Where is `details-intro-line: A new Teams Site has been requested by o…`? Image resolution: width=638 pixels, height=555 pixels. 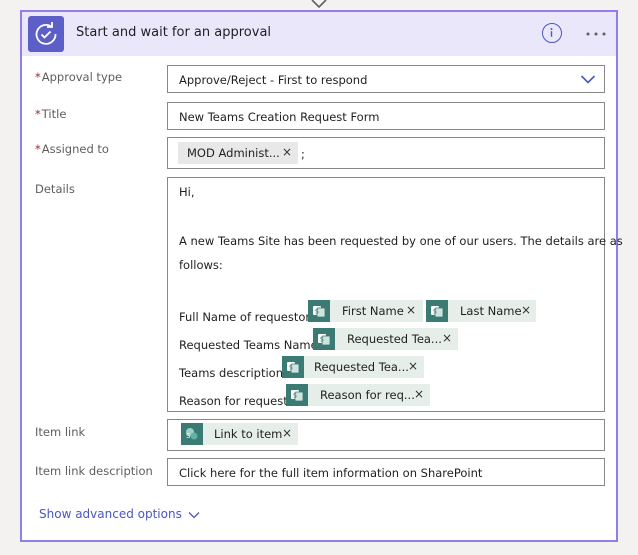 details-intro-line: A new Teams Site has been requested by o… is located at coordinates (401, 241).